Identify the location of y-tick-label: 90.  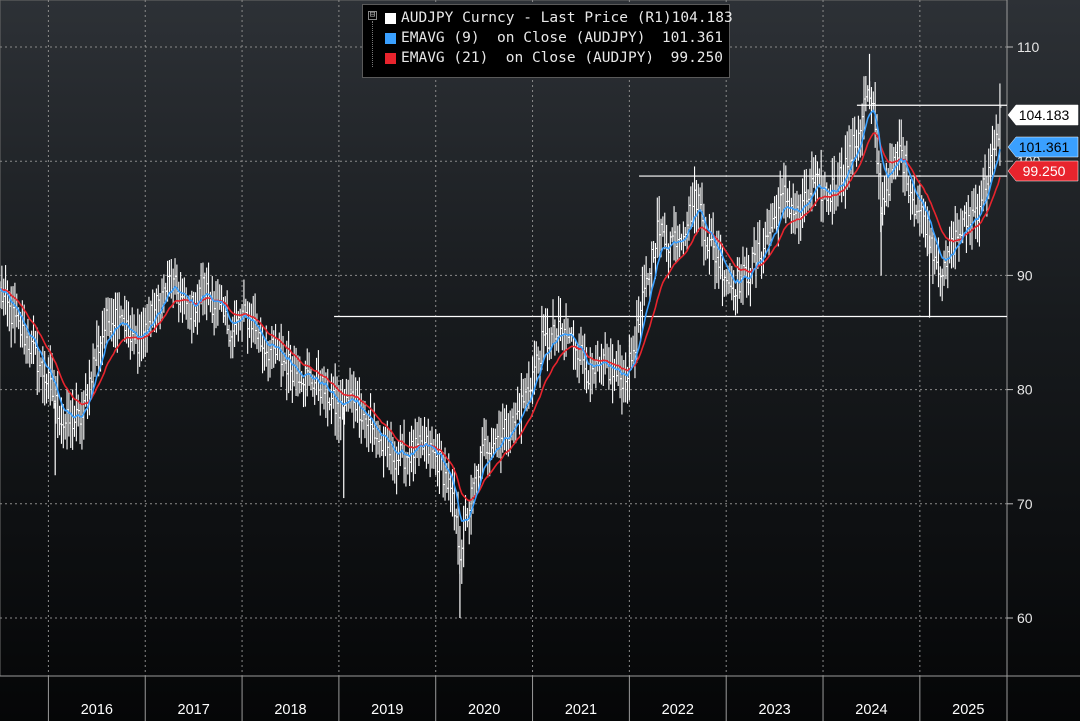
(1025, 275).